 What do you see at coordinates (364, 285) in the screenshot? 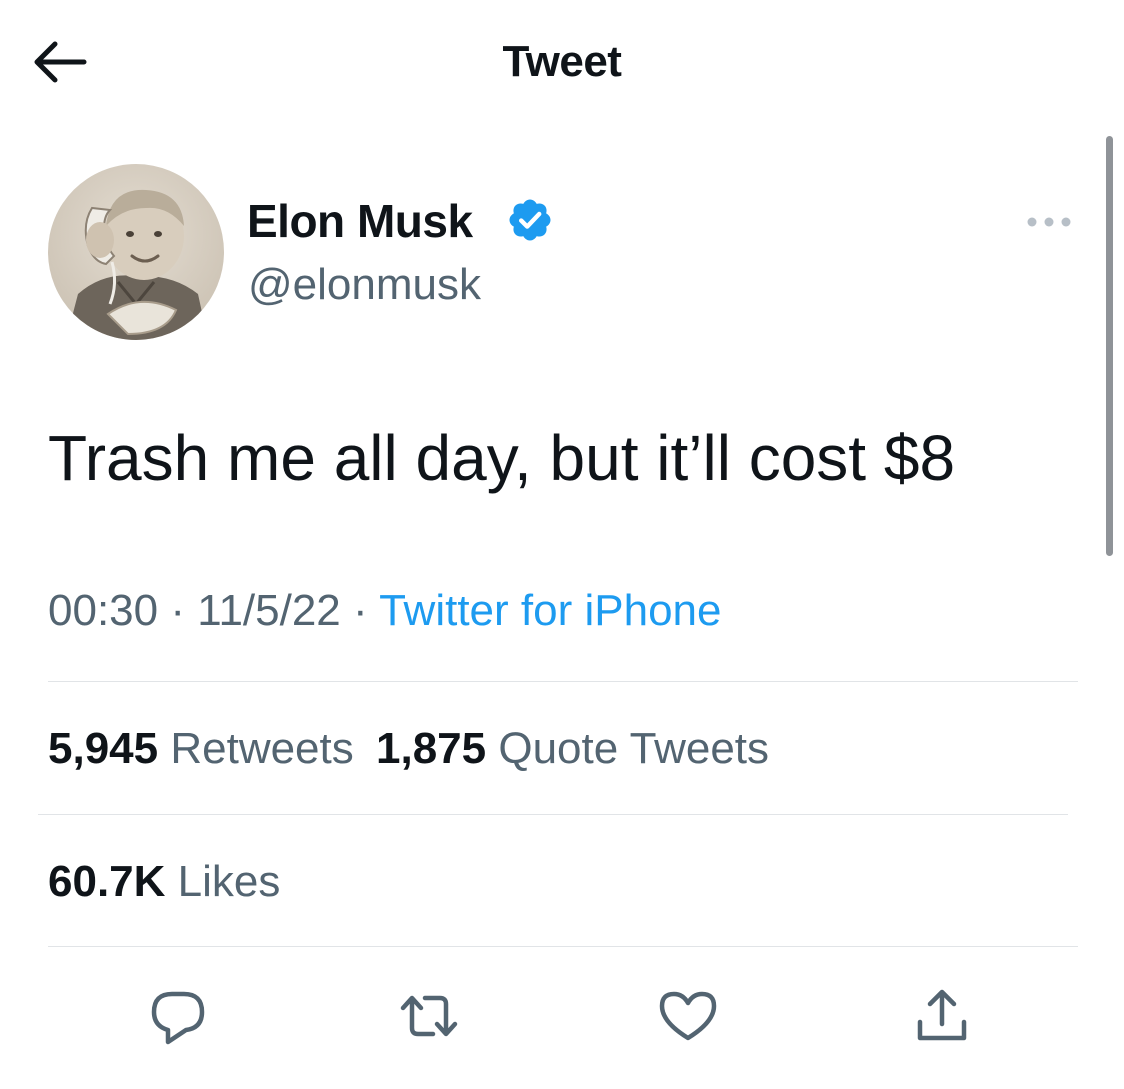
I see `author-handle: @elonmusk` at bounding box center [364, 285].